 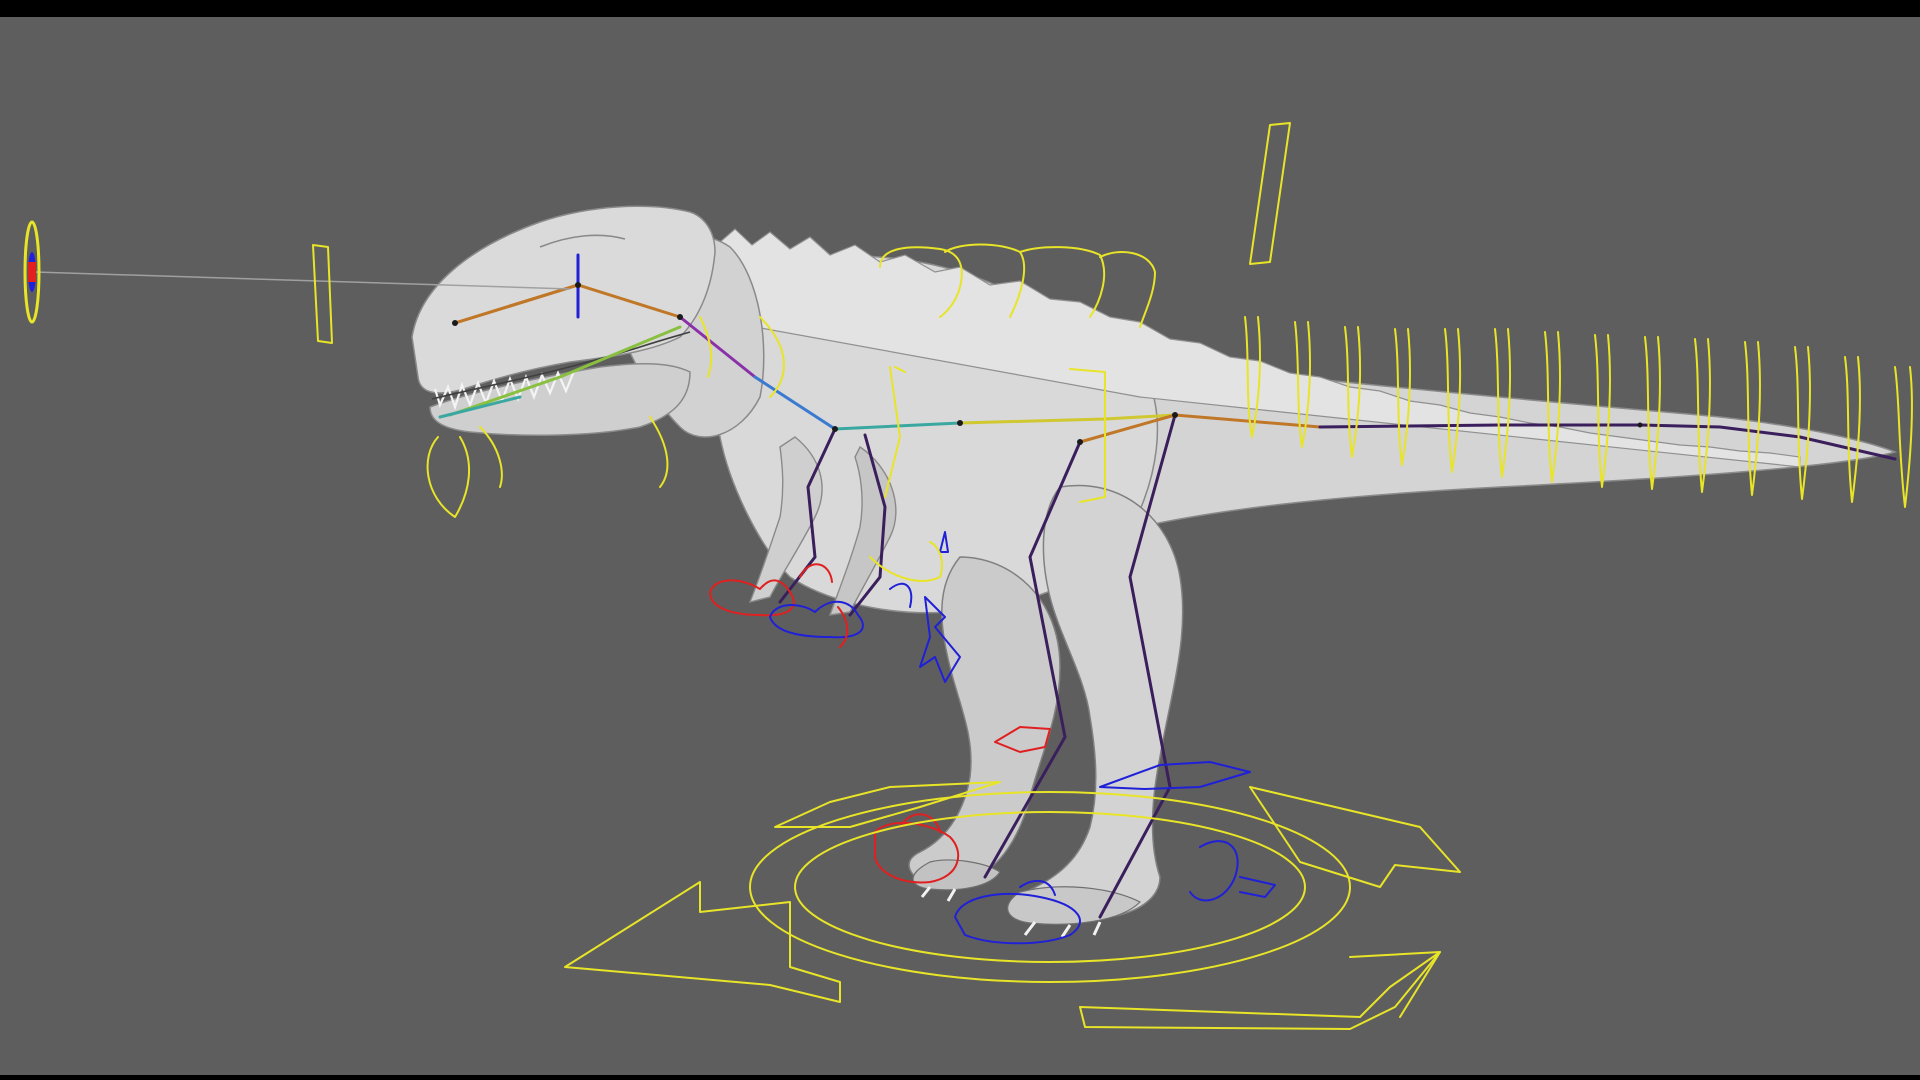 I want to click on root-arrow-right, so click(x=1355, y=837).